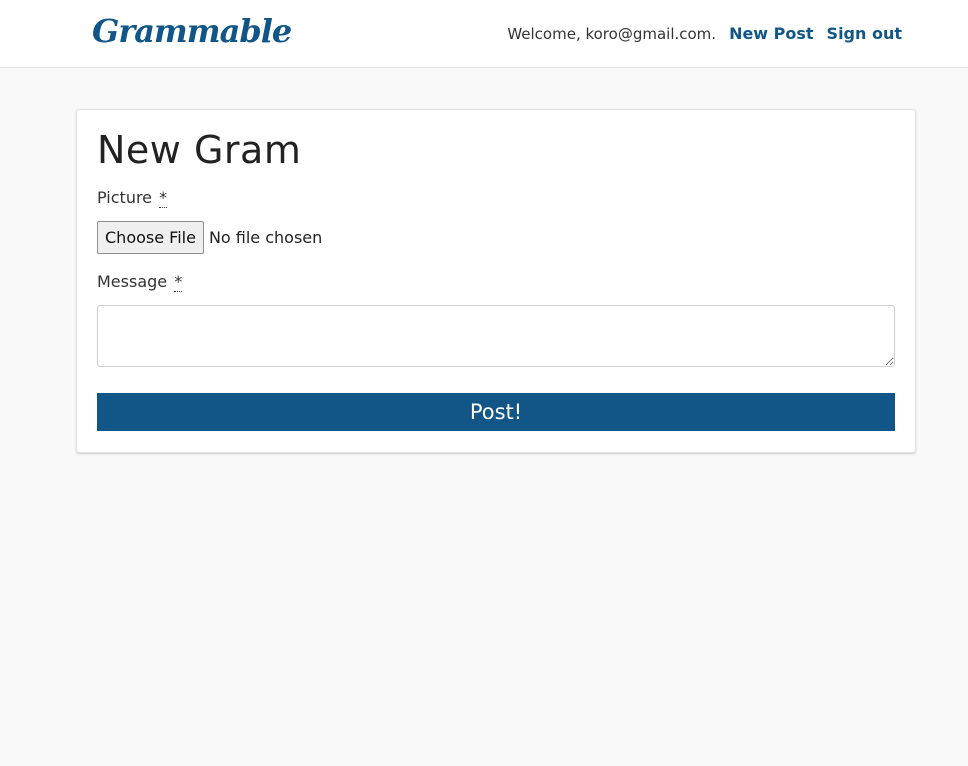 The height and width of the screenshot is (766, 968). Describe the element at coordinates (125, 197) in the screenshot. I see `picture-label-text: Picture` at that location.